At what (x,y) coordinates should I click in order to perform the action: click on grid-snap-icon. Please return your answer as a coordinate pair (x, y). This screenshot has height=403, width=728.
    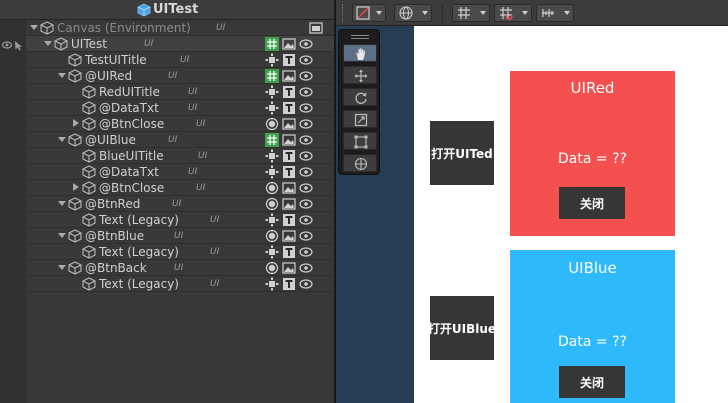
    Looking at the image, I should click on (506, 13).